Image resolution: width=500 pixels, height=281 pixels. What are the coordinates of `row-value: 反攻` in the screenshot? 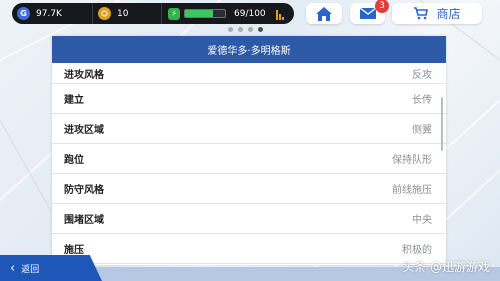 It's located at (422, 75).